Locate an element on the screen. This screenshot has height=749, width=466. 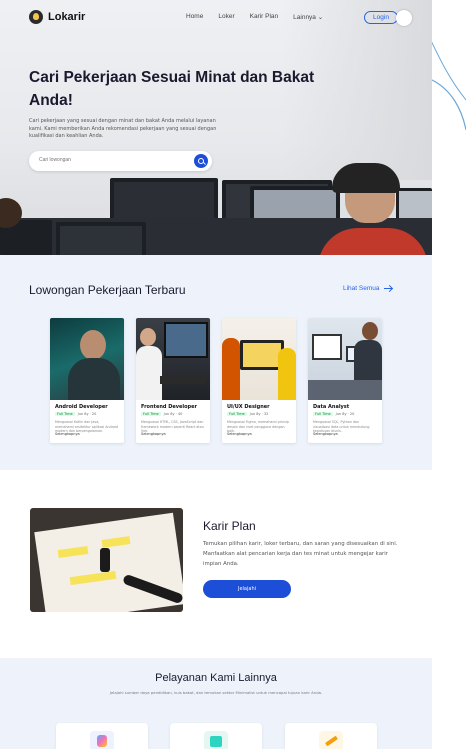
search-icon is located at coordinates (201, 161).